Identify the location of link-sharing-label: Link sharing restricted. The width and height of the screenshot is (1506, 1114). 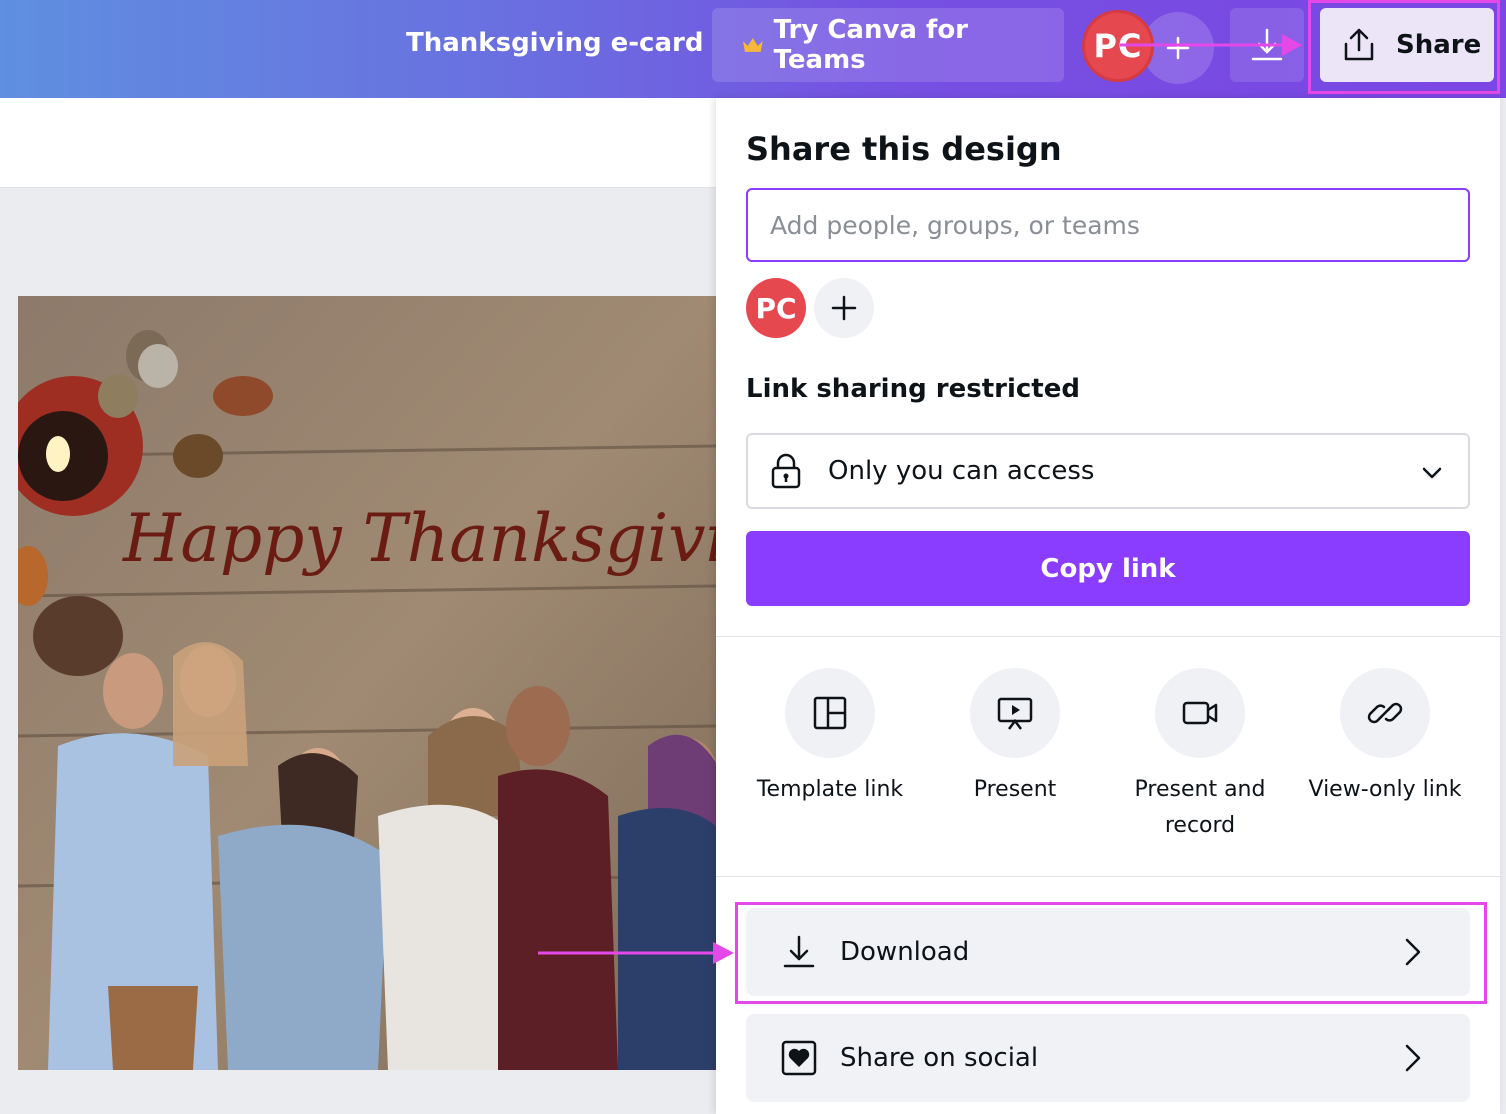
(913, 389).